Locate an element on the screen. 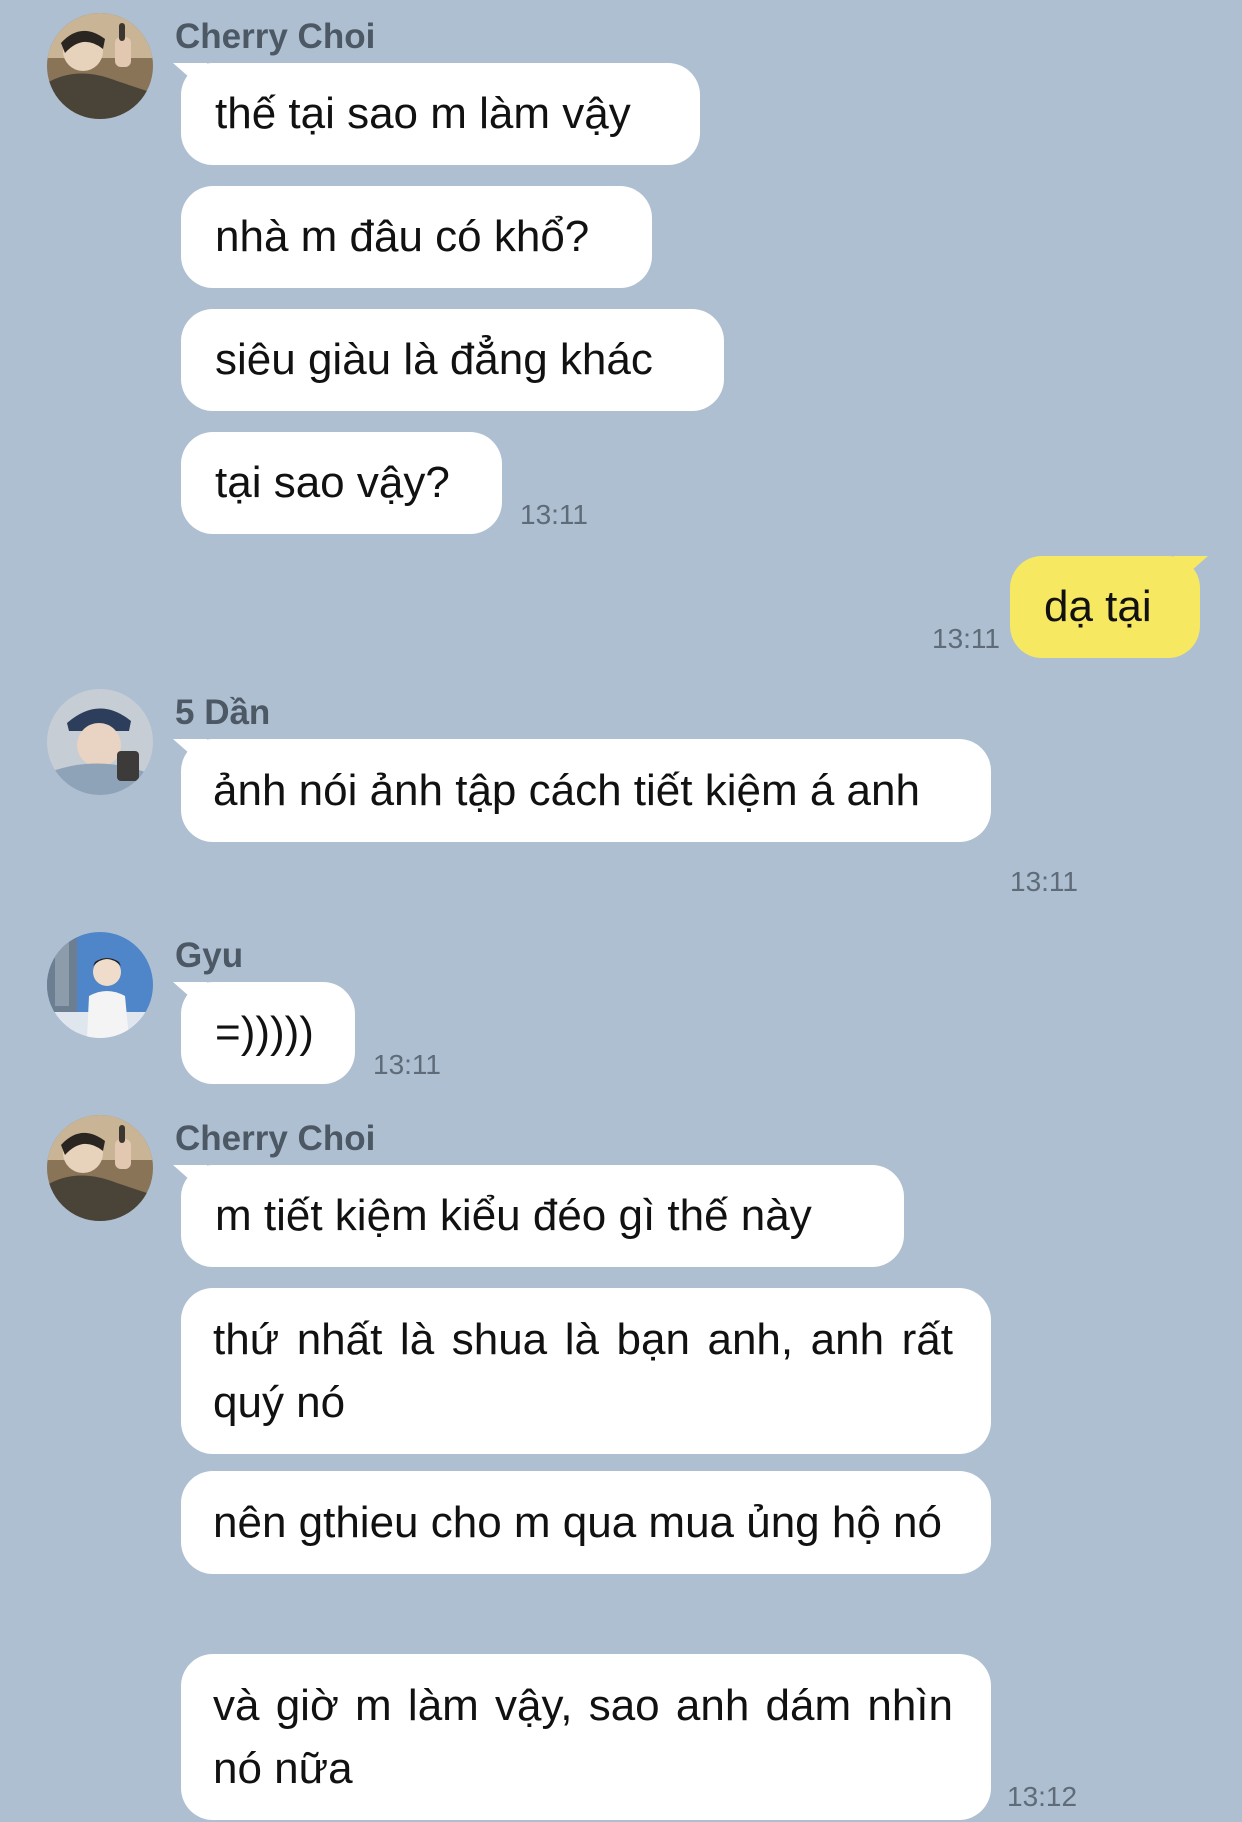 The image size is (1242, 1822). my-message-bubble: dạ tại is located at coordinates (1105, 607).